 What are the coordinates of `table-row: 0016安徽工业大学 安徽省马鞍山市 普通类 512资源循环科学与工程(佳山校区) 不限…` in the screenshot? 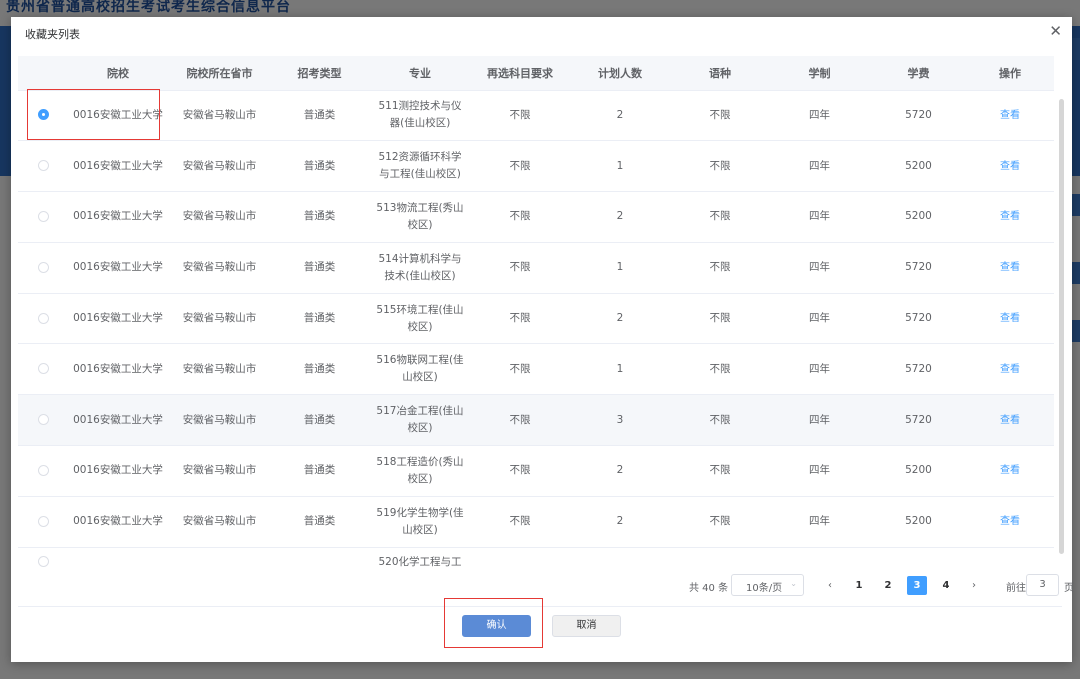 It's located at (536, 166).